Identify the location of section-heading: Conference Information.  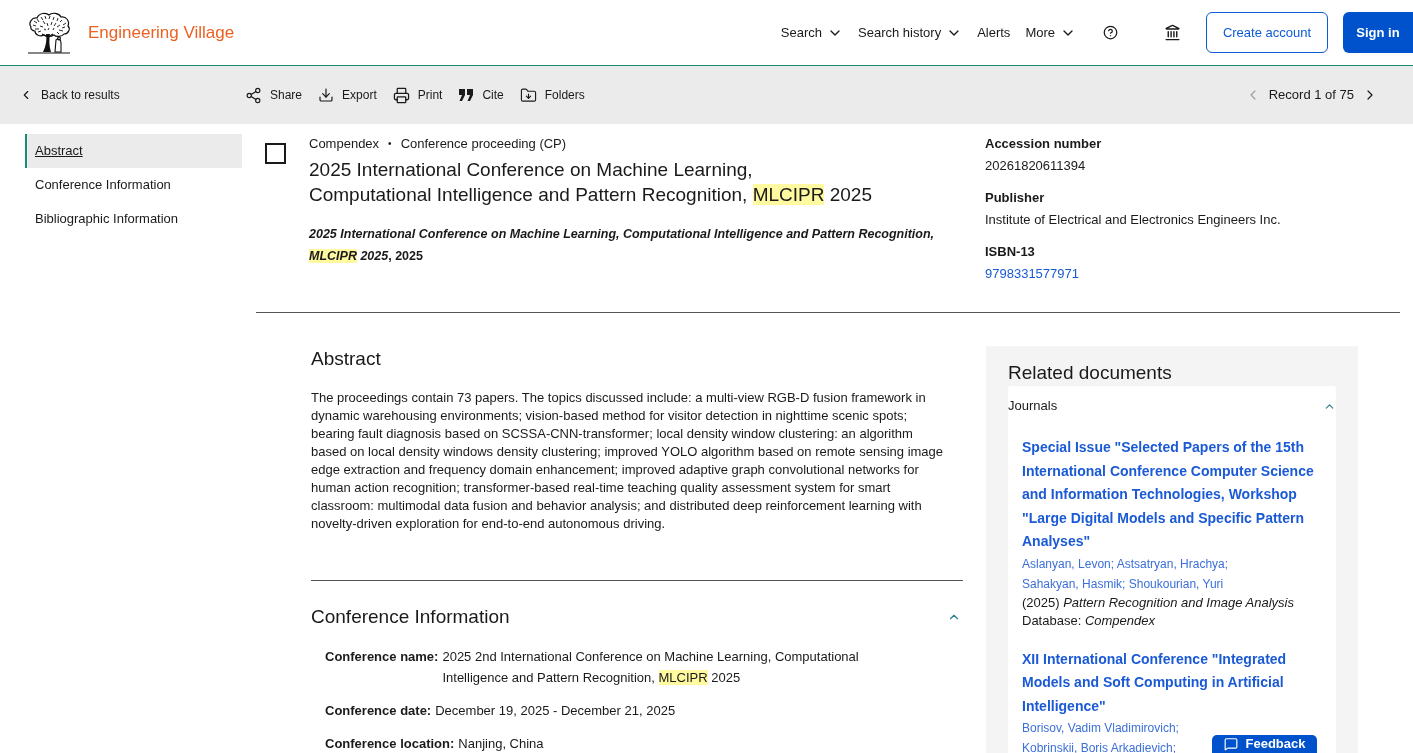
(410, 617).